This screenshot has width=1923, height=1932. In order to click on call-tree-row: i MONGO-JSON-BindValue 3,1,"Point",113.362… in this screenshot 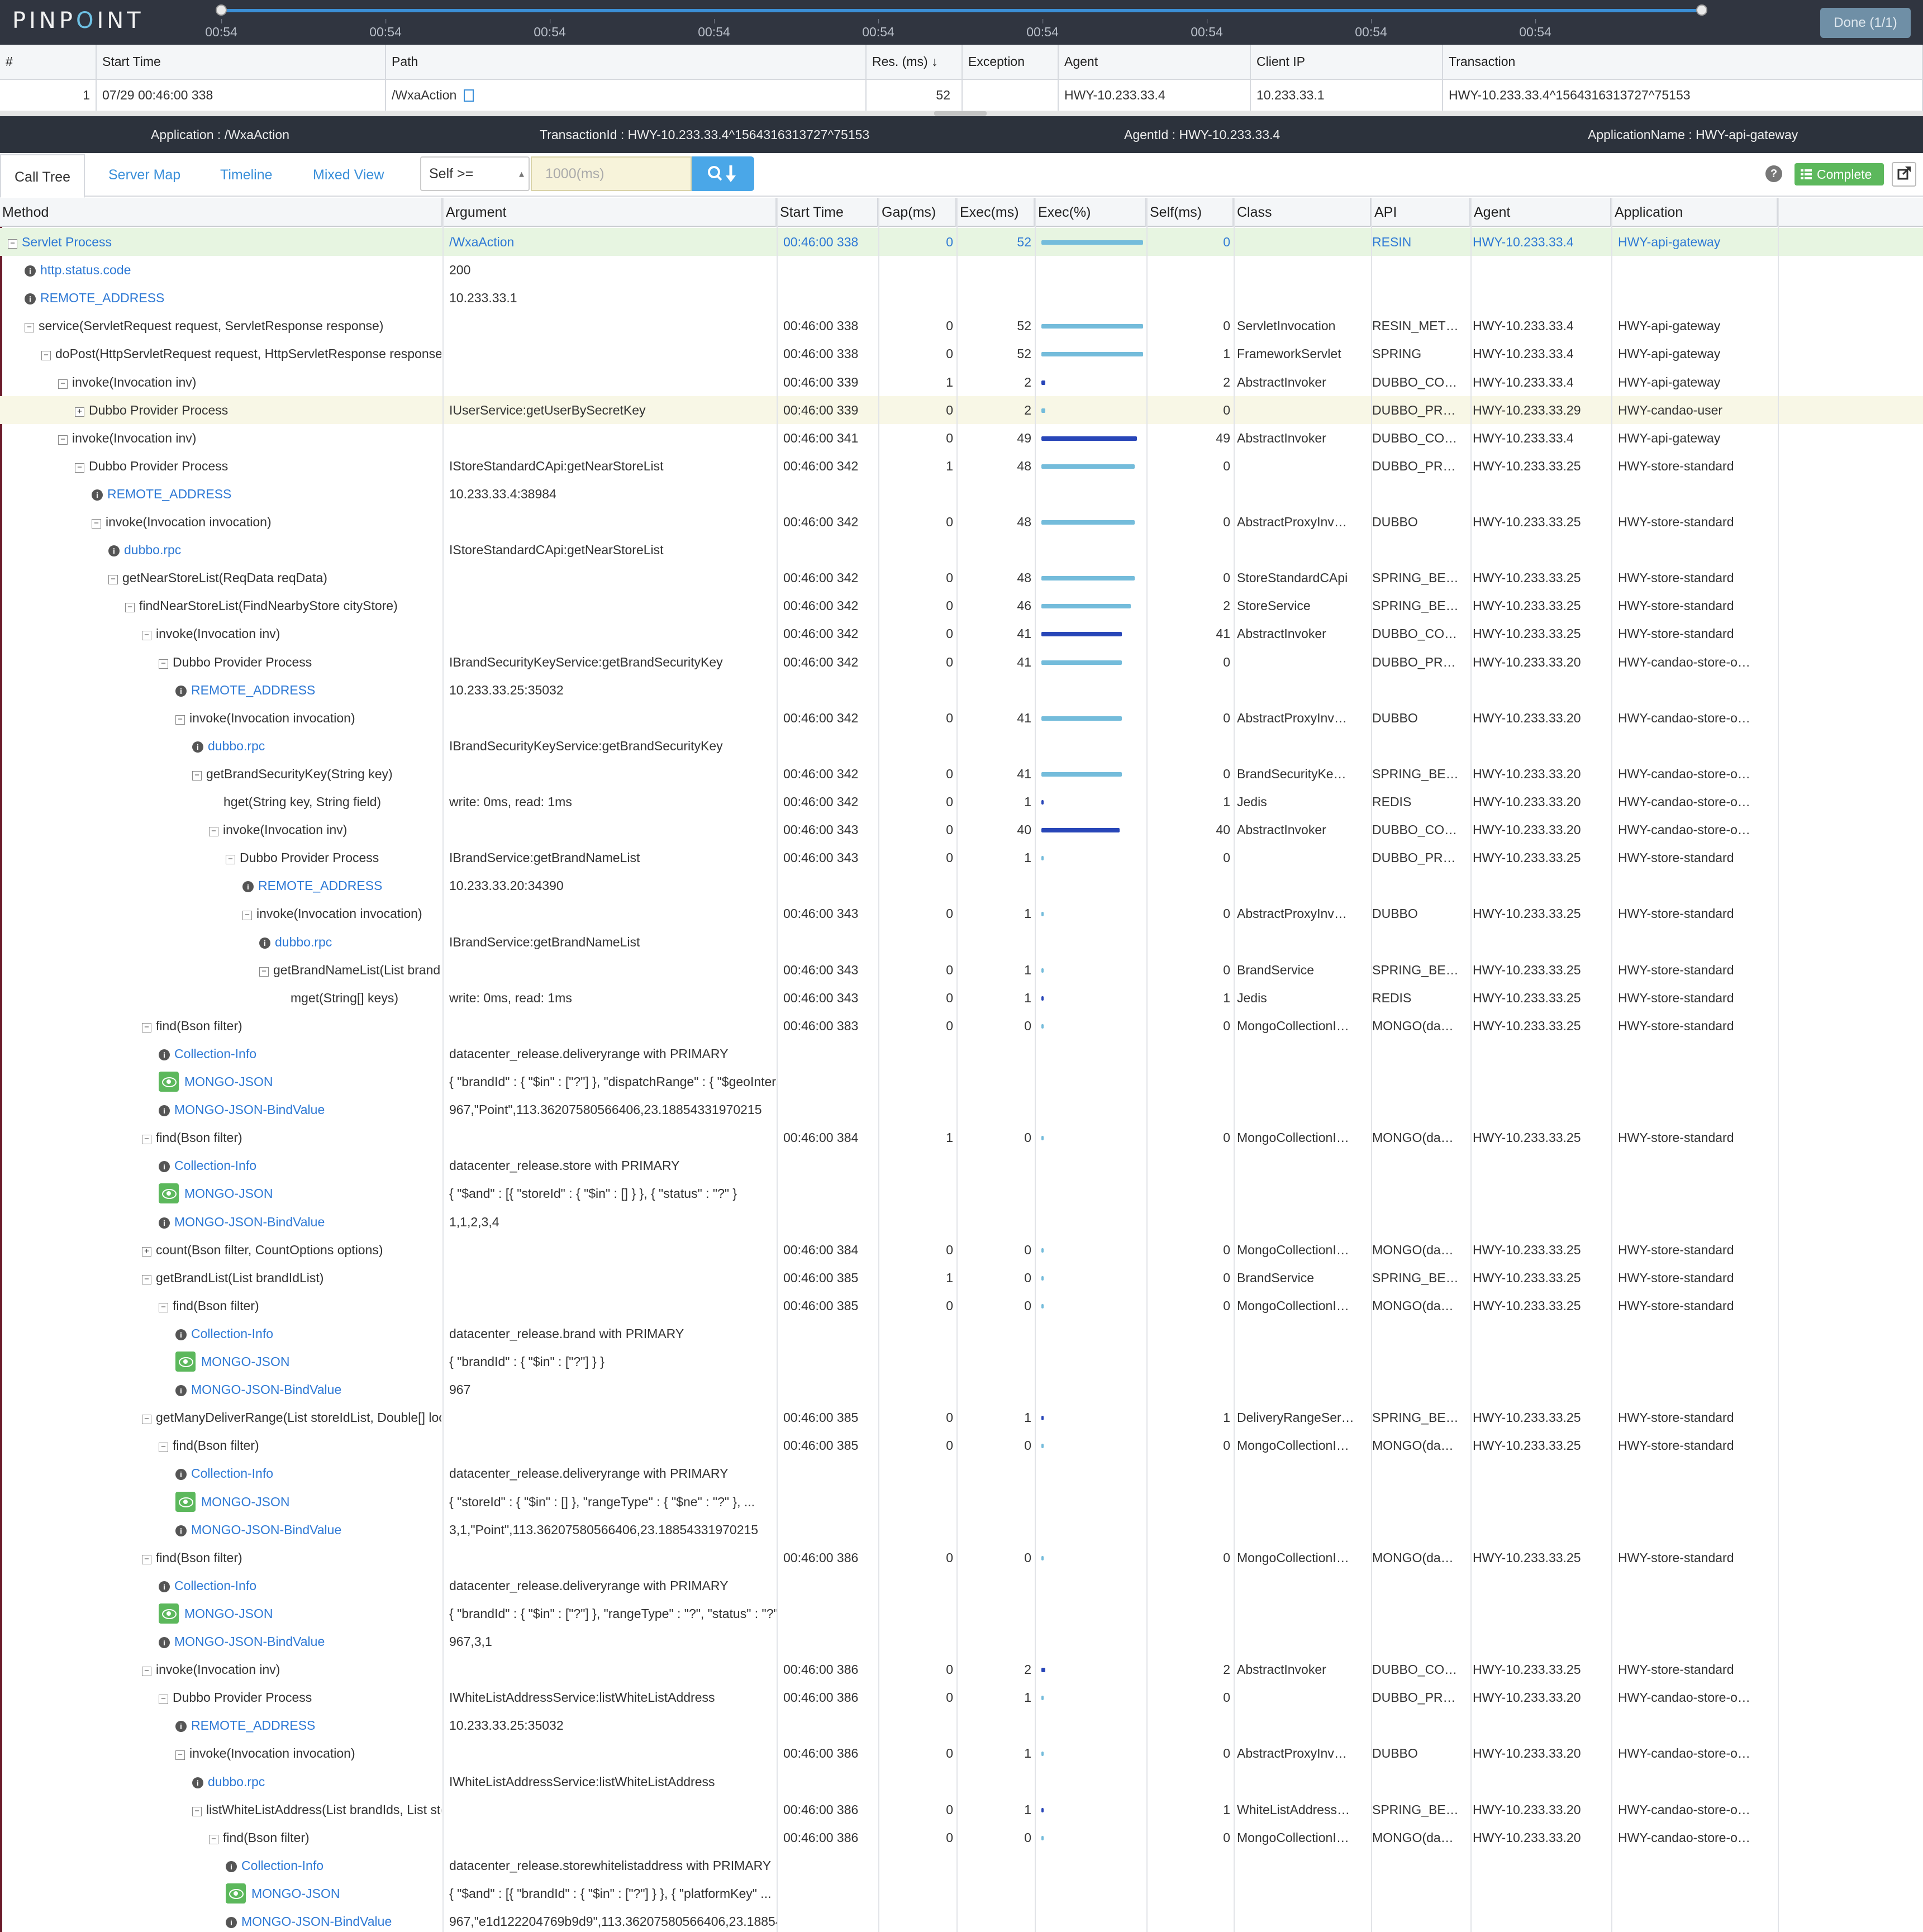, I will do `click(961, 1530)`.